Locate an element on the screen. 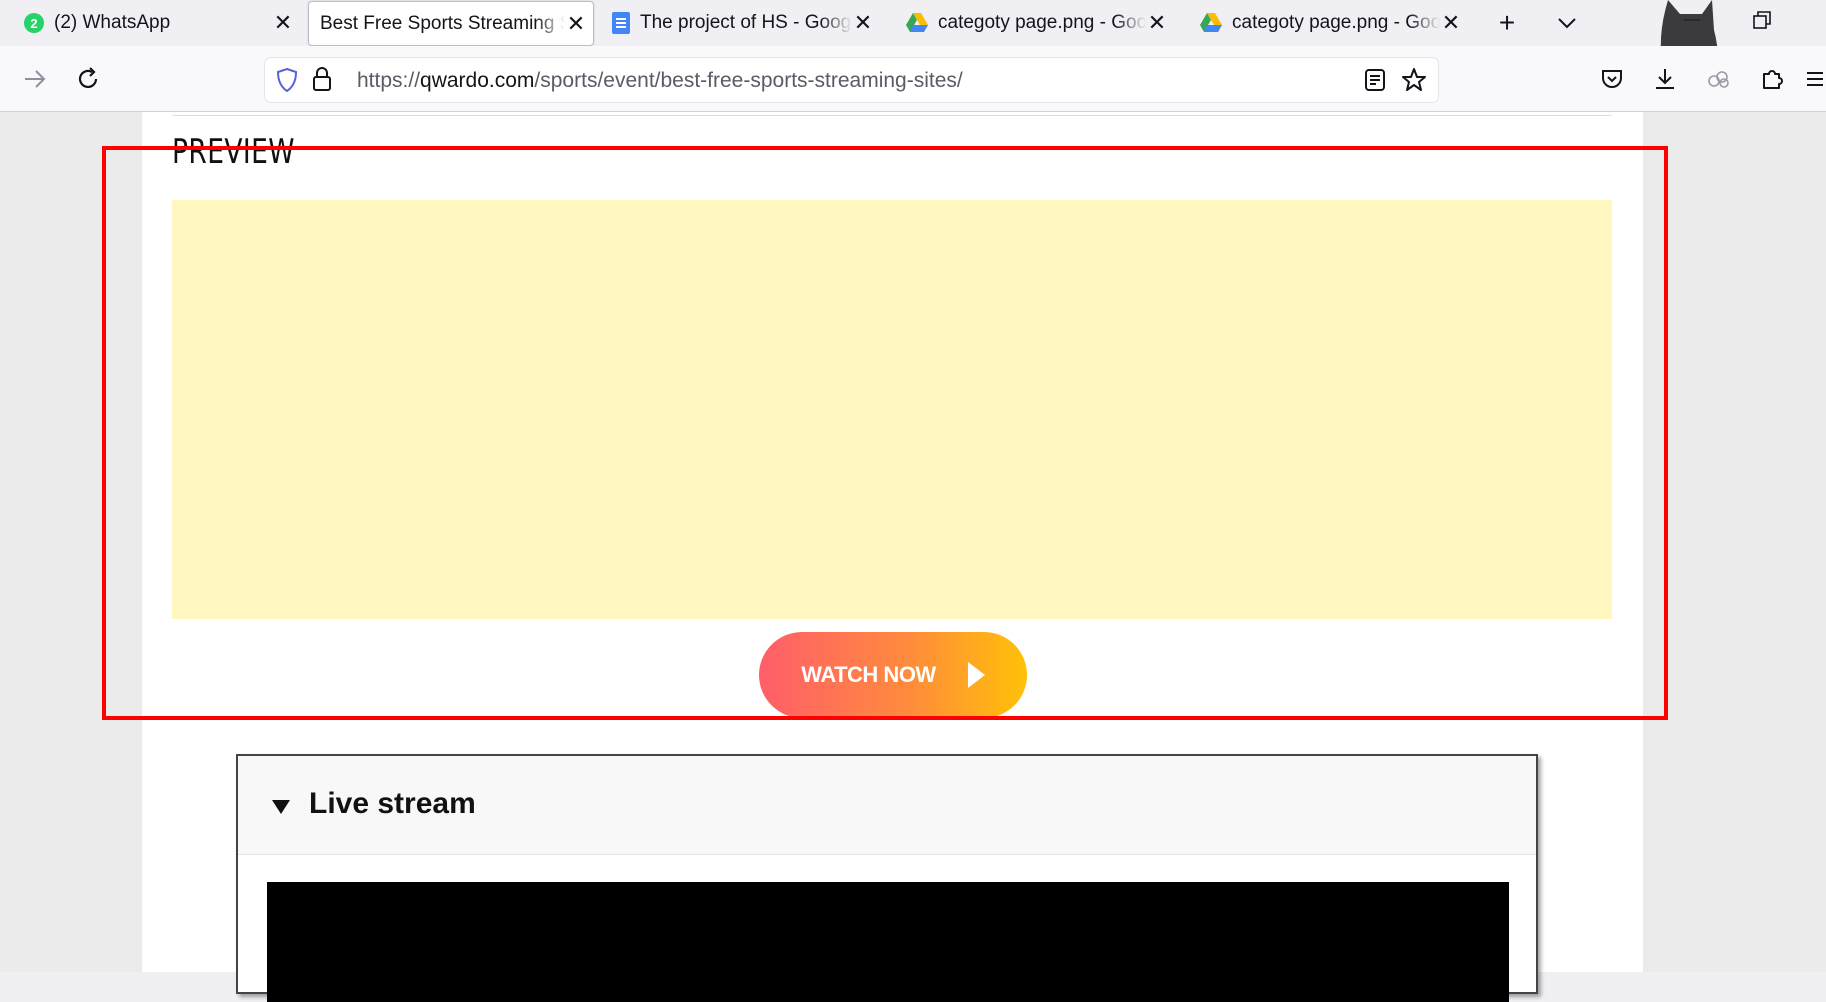  url-host: qwardo.com is located at coordinates (477, 80).